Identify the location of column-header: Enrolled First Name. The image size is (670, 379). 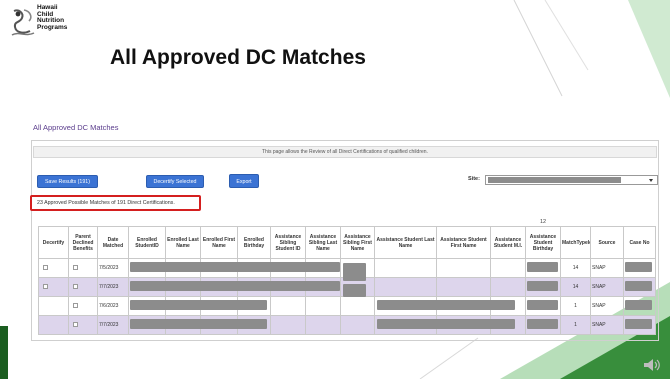
(219, 242).